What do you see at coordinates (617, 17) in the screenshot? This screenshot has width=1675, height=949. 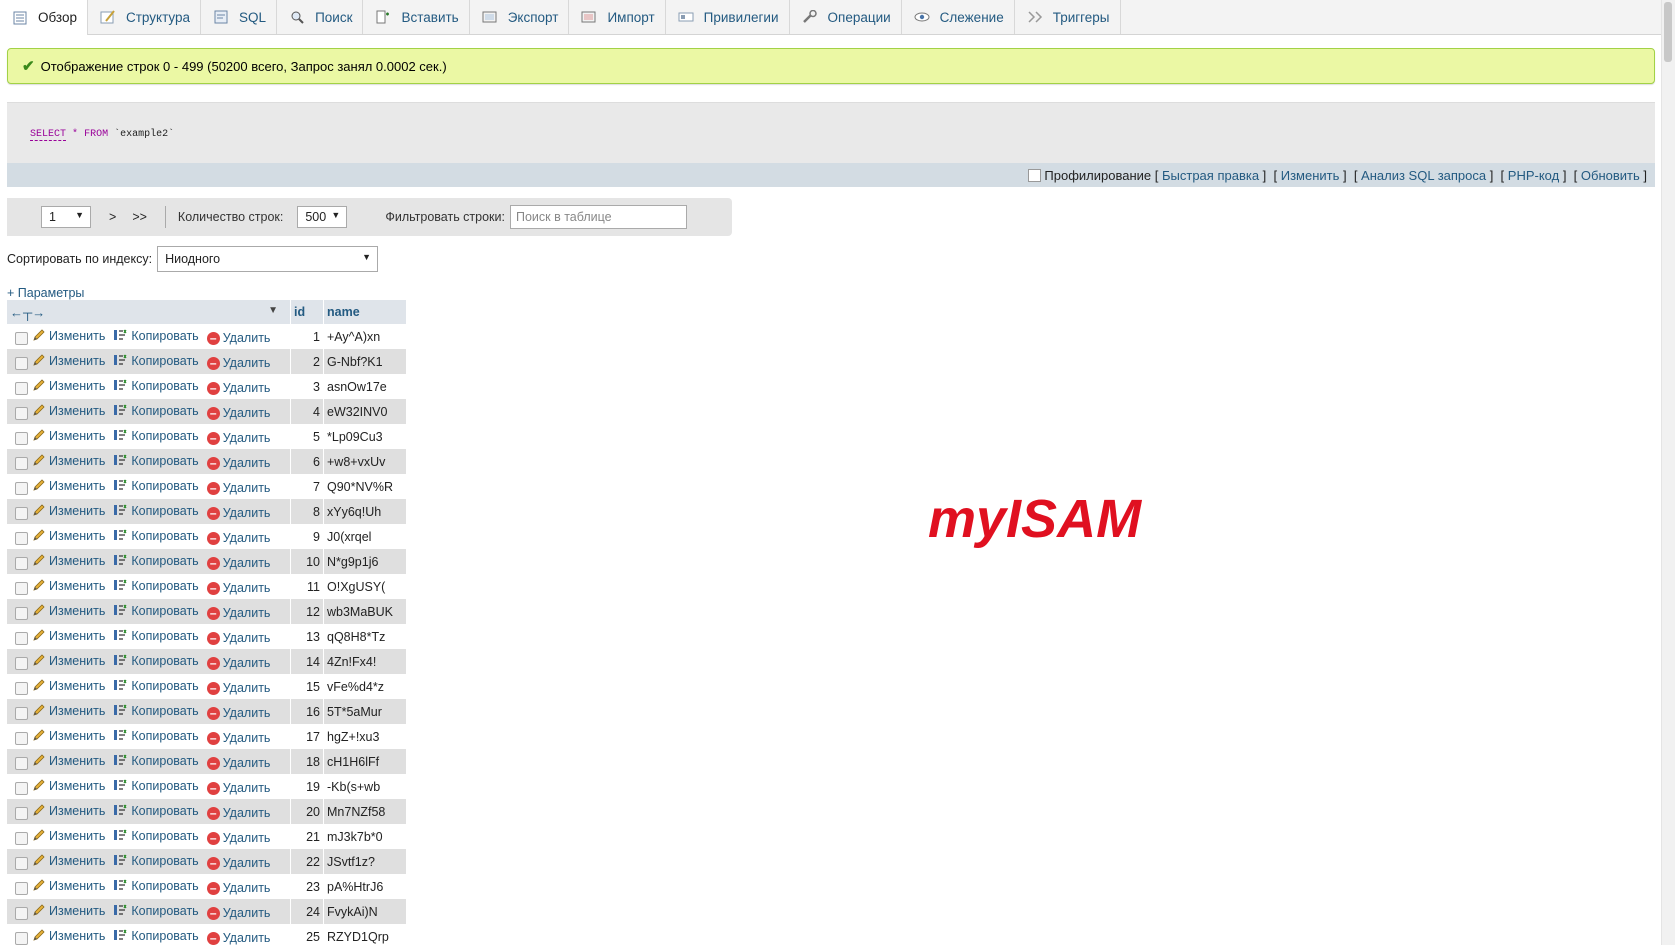 I see `tab-import: Импорт` at bounding box center [617, 17].